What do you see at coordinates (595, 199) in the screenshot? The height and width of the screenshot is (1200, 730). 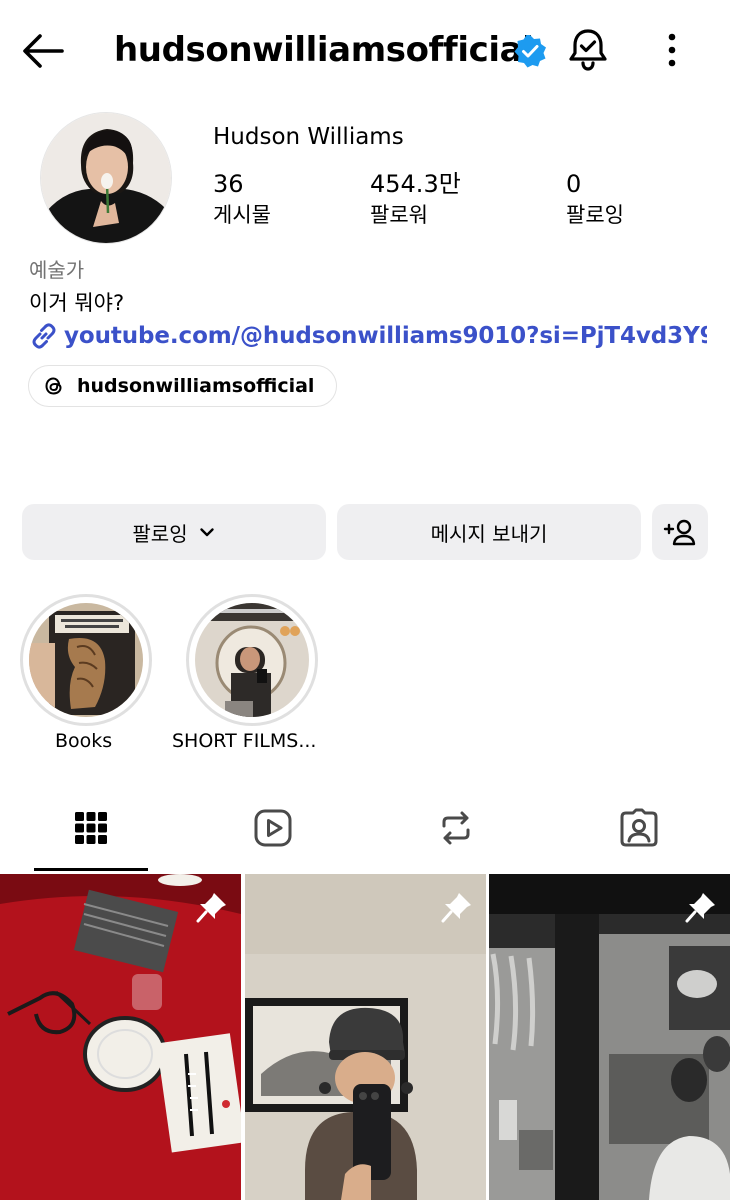 I see `stat-following: 0 팔로잉` at bounding box center [595, 199].